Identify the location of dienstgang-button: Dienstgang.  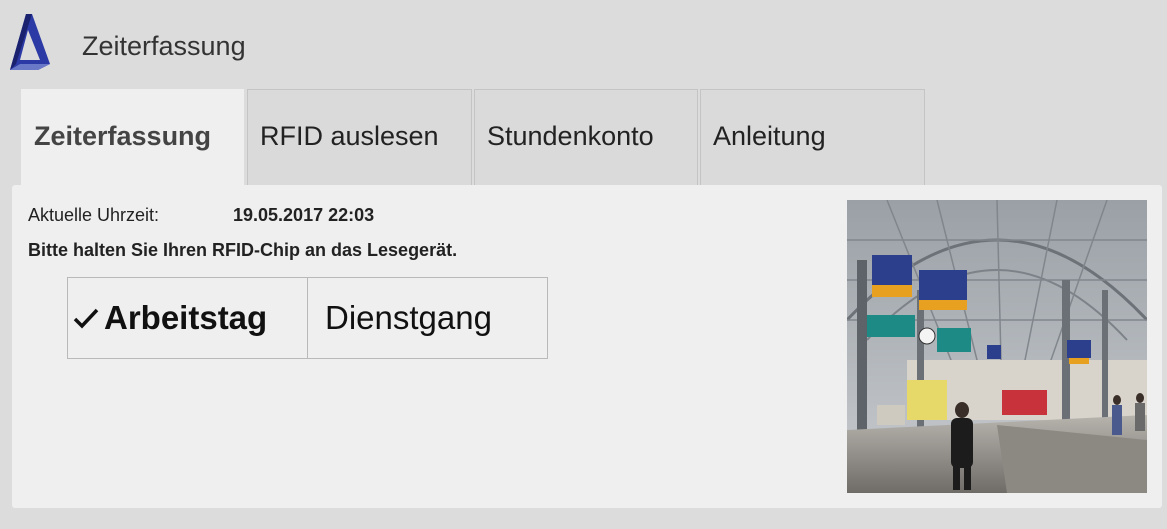
(427, 318).